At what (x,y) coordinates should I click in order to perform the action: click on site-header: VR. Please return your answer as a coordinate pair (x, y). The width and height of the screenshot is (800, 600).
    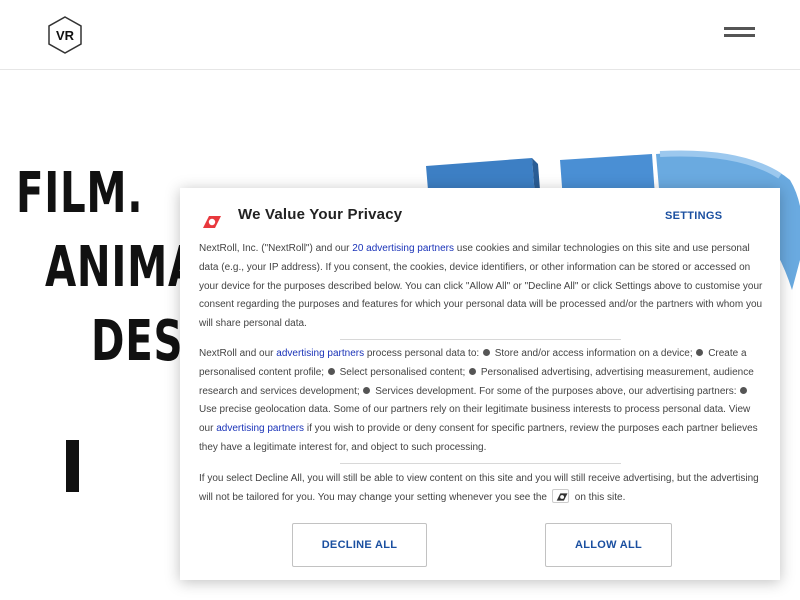
    Looking at the image, I should click on (400, 35).